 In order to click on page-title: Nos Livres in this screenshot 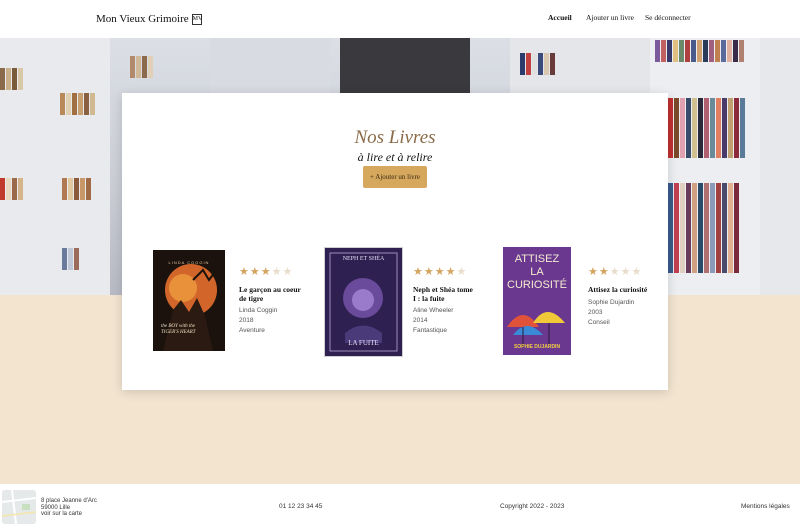, I will do `click(395, 137)`.